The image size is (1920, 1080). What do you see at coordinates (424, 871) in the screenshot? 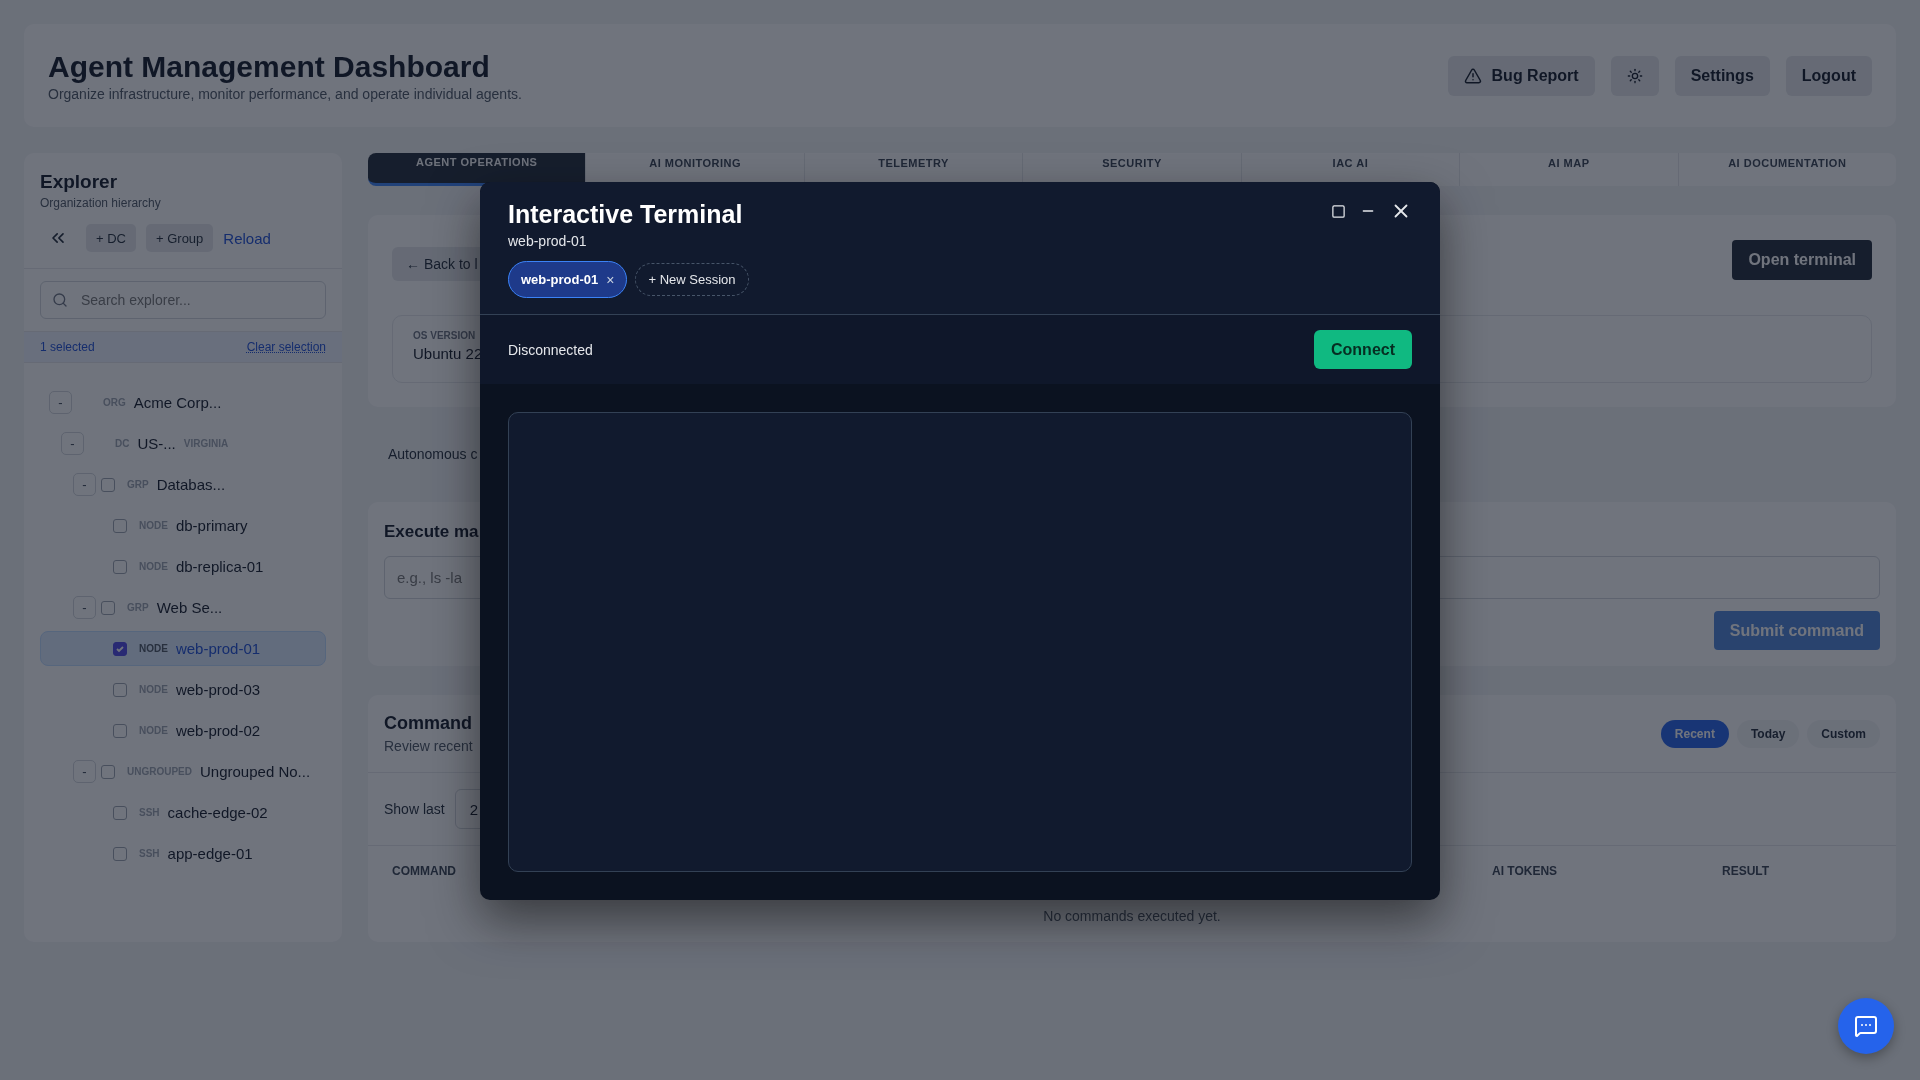
I see `column-header: COMMAND` at bounding box center [424, 871].